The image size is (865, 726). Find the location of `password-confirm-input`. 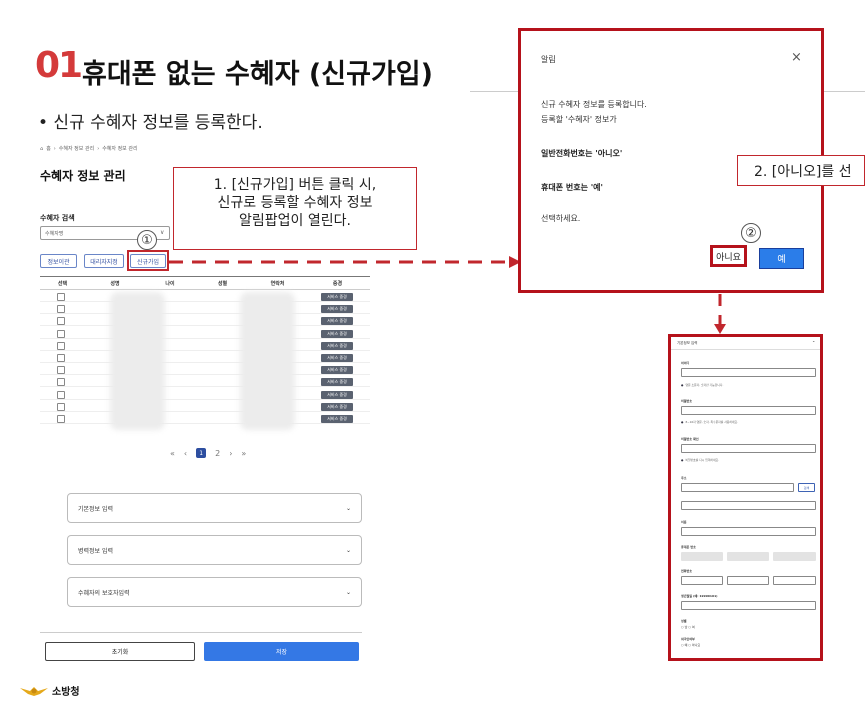

password-confirm-input is located at coordinates (748, 448).